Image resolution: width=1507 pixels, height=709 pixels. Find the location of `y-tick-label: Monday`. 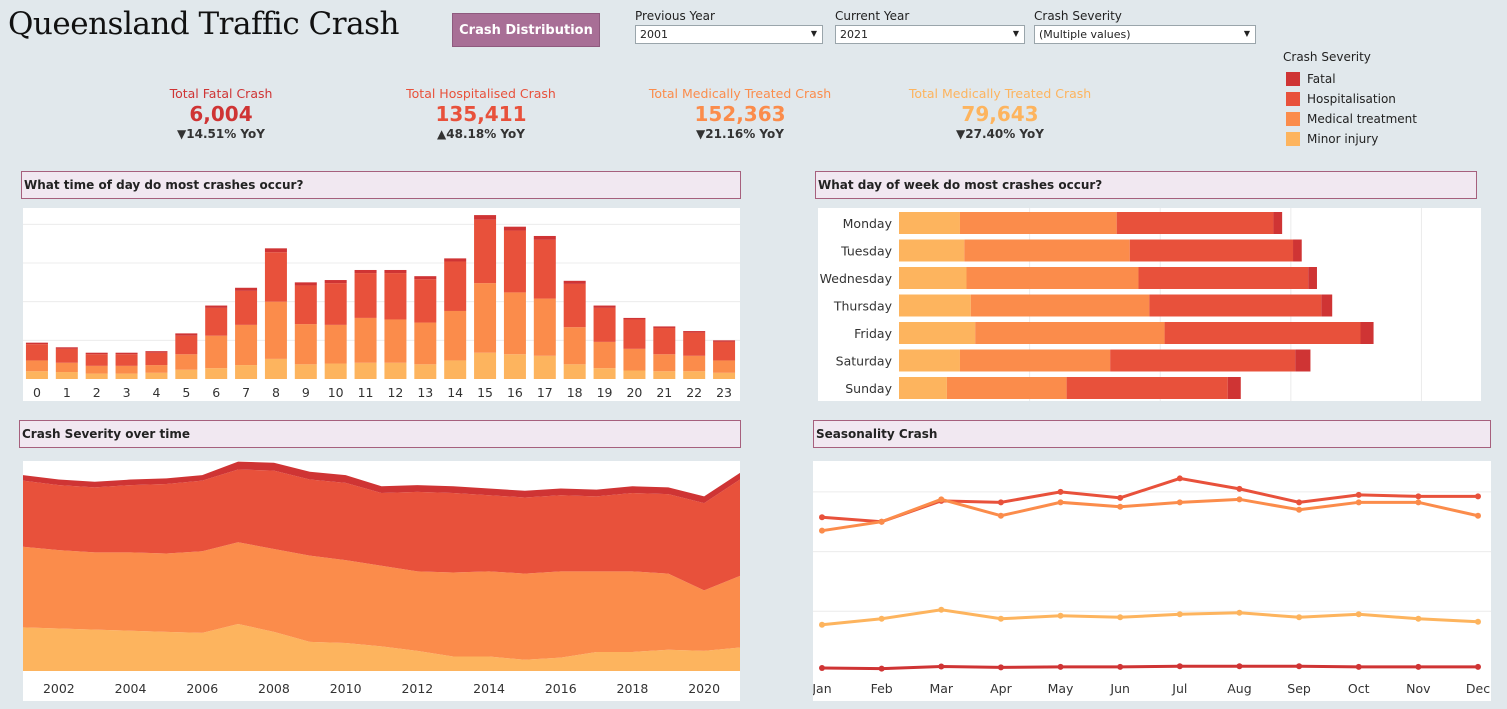

y-tick-label: Monday is located at coordinates (868, 223).